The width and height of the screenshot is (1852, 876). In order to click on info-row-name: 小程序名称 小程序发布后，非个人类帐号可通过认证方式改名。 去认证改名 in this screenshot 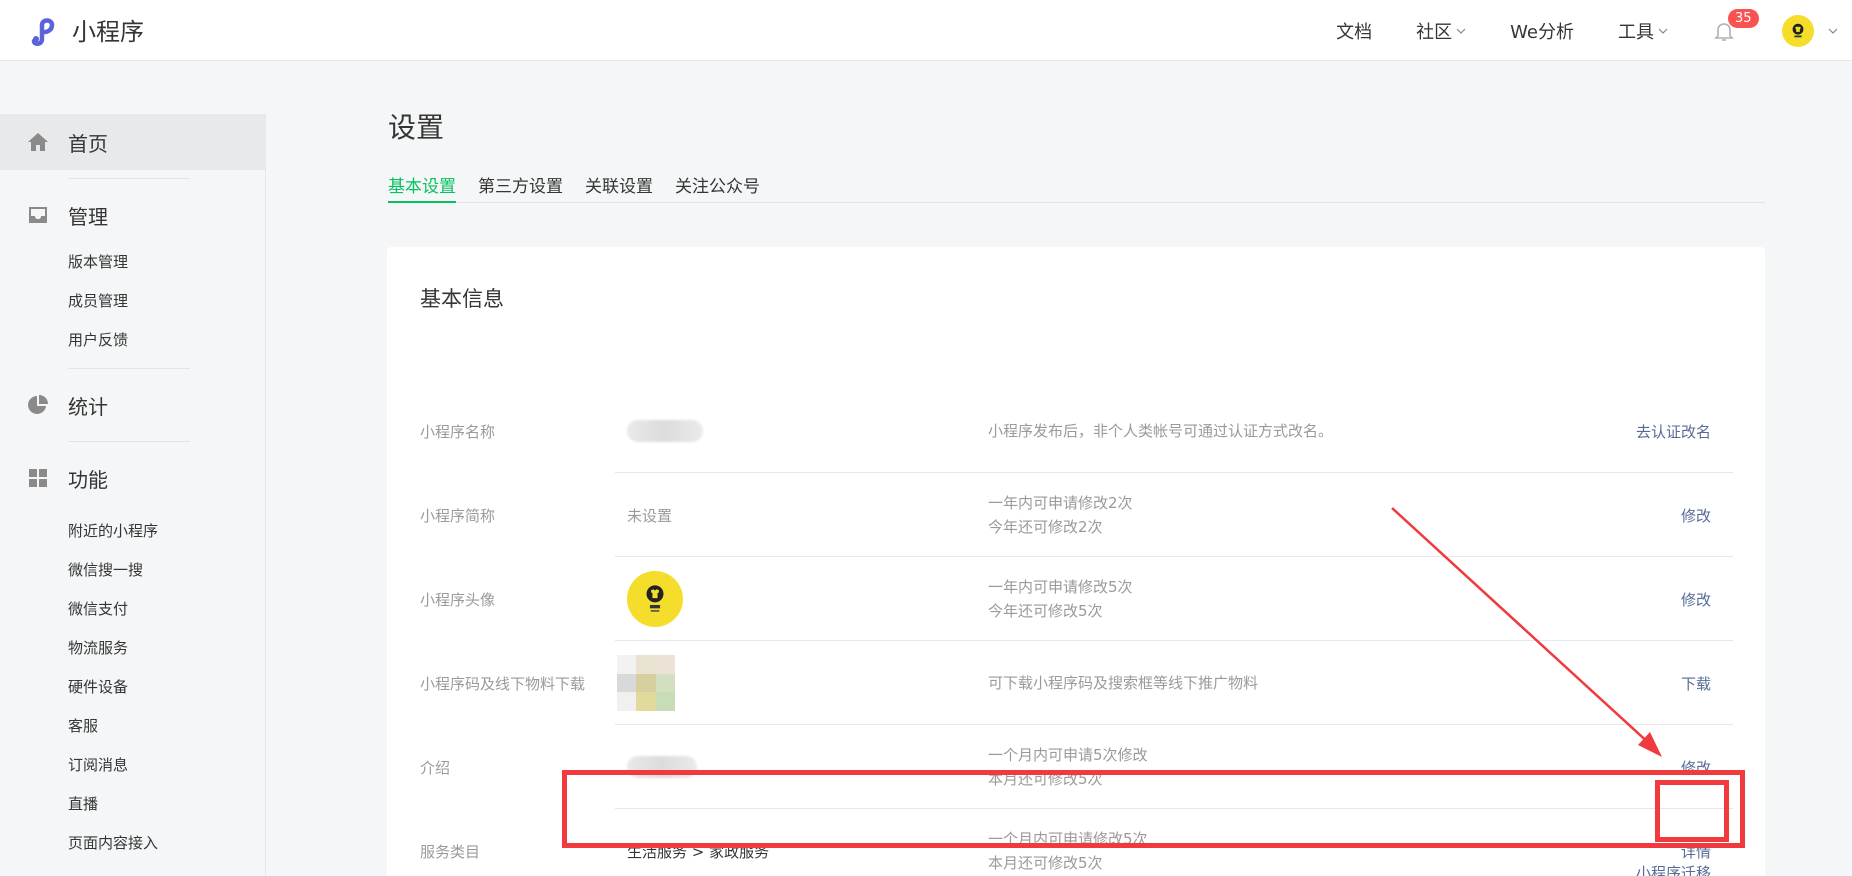, I will do `click(1076, 431)`.